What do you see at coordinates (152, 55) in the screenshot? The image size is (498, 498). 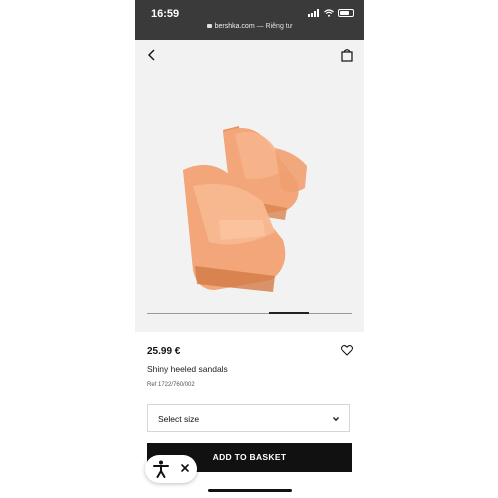 I see `chevron-left-icon` at bounding box center [152, 55].